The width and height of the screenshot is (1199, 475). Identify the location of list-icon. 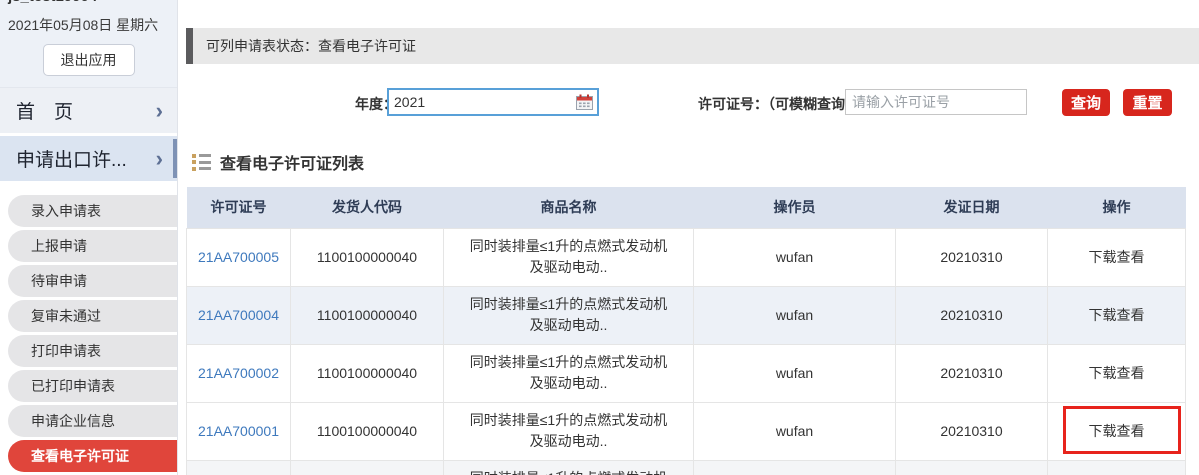
(201, 162).